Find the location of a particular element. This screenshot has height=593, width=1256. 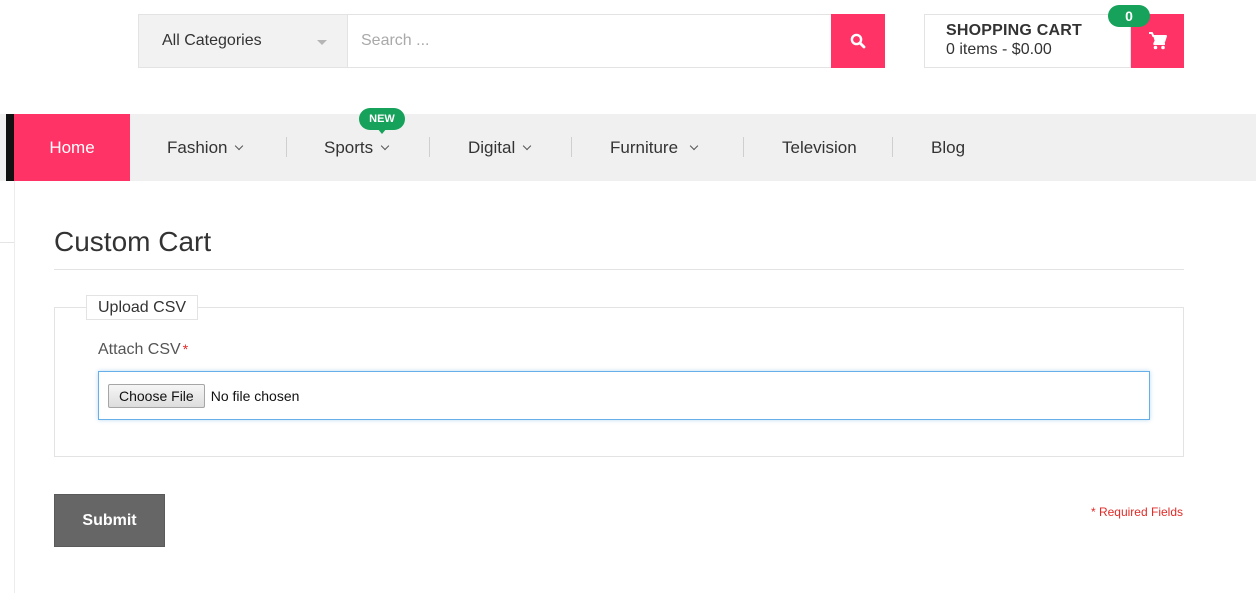

caret-down-icon is located at coordinates (322, 42).